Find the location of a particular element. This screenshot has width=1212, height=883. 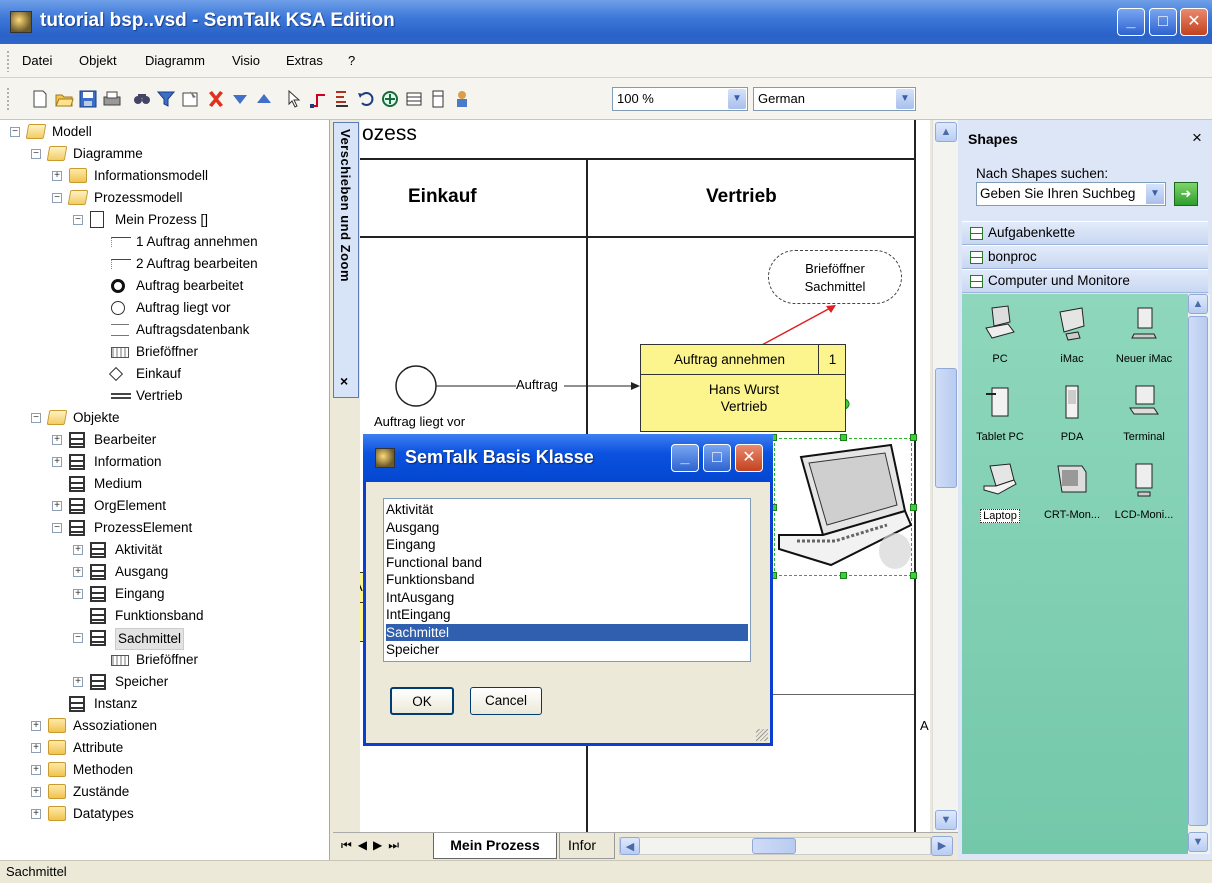

stencil-aufgabenkette: Aufgabenkette is located at coordinates (1085, 233).